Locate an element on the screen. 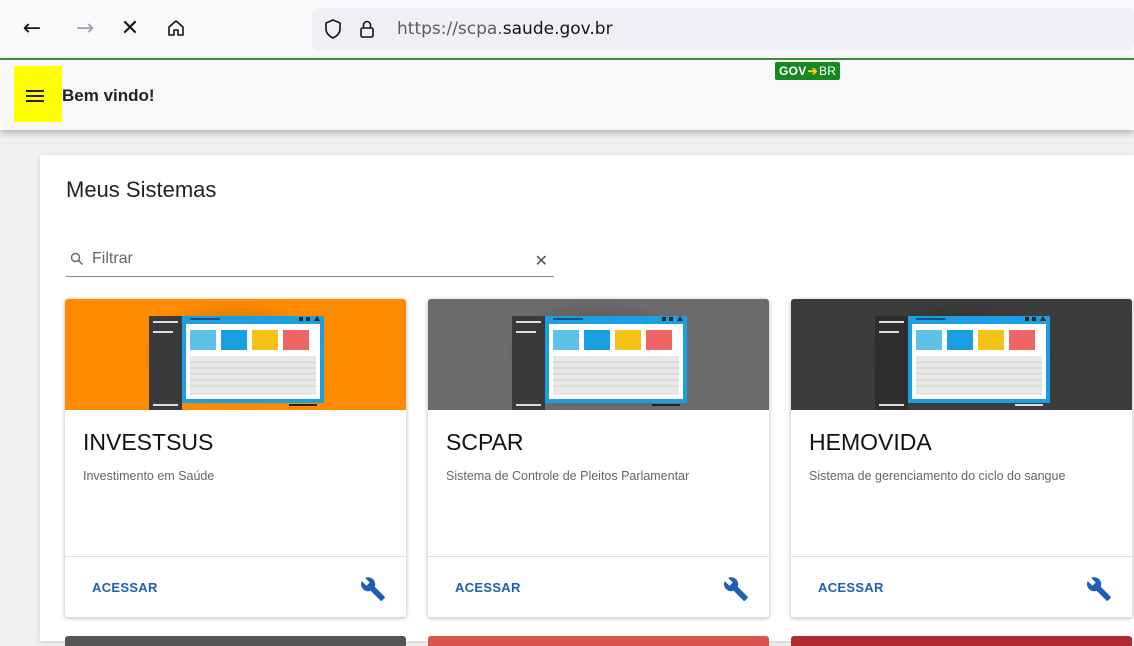 This screenshot has width=1134, height=646. home-icon is located at coordinates (176, 28).